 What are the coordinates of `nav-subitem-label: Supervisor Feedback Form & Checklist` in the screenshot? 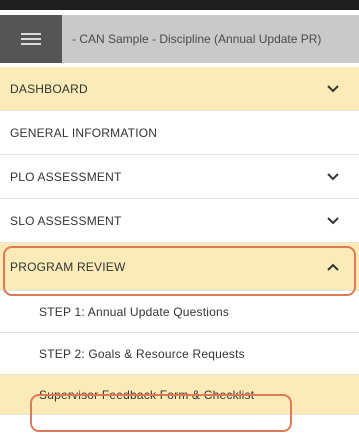 It's located at (147, 394).